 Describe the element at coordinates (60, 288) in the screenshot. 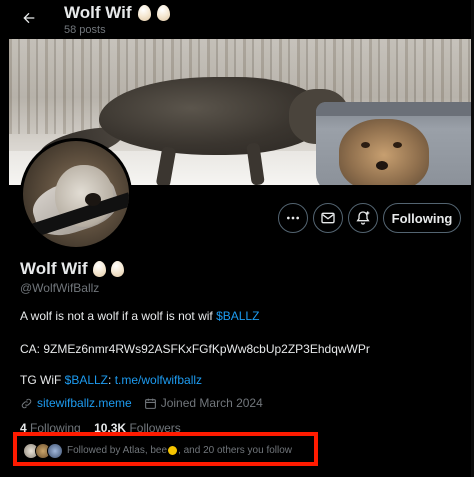

I see `profile-handle: @WolfWifBallz` at that location.